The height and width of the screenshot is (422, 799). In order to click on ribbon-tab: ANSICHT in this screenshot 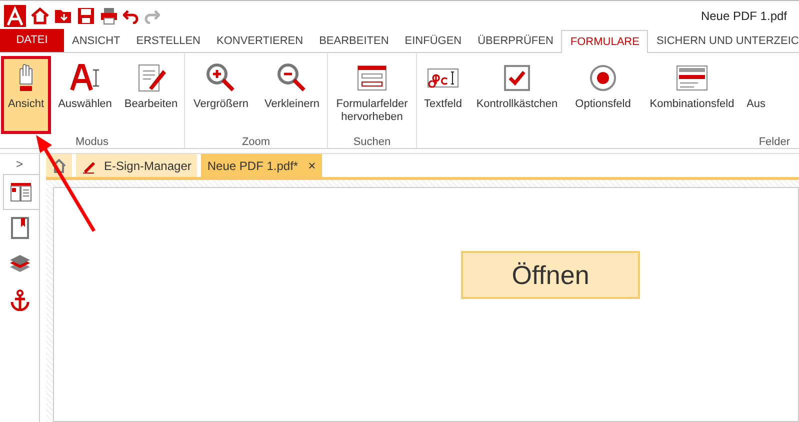, I will do `click(96, 41)`.